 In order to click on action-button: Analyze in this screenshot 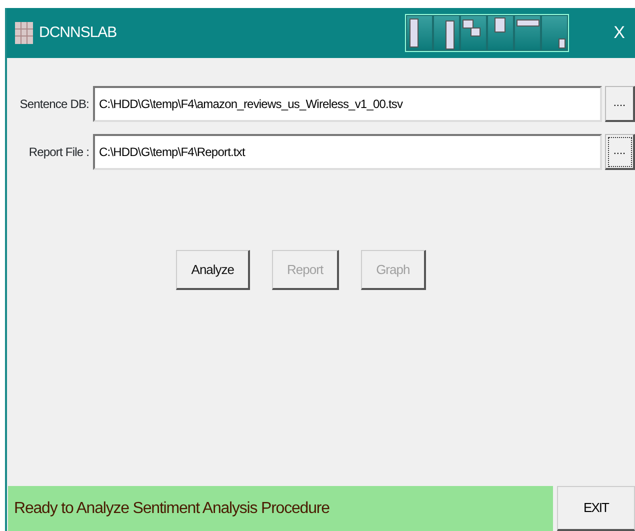, I will do `click(213, 270)`.